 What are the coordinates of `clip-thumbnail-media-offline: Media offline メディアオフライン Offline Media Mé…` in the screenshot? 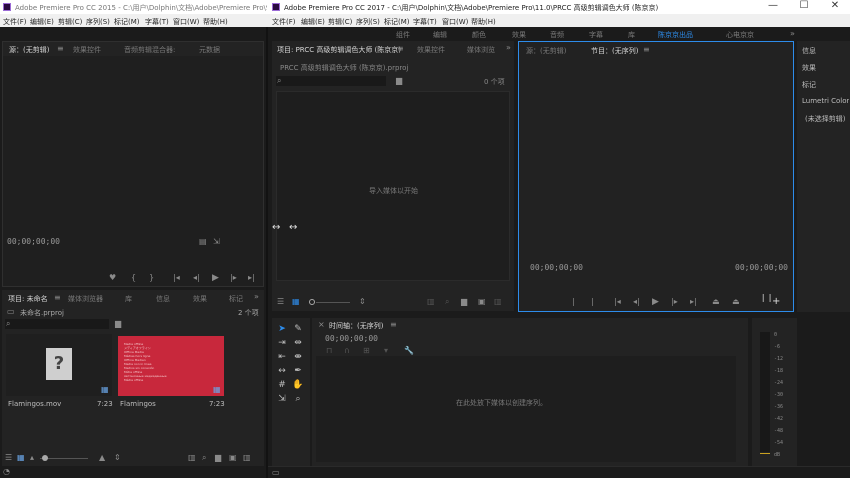 It's located at (171, 366).